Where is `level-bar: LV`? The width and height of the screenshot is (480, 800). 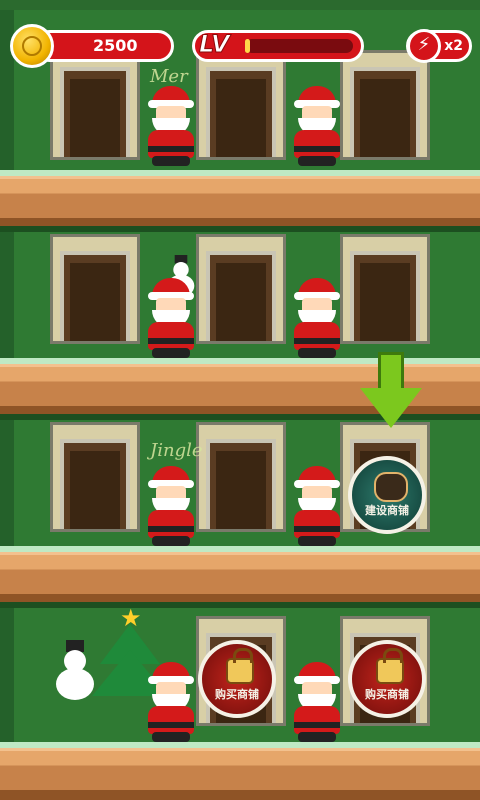 level-bar: LV is located at coordinates (278, 46).